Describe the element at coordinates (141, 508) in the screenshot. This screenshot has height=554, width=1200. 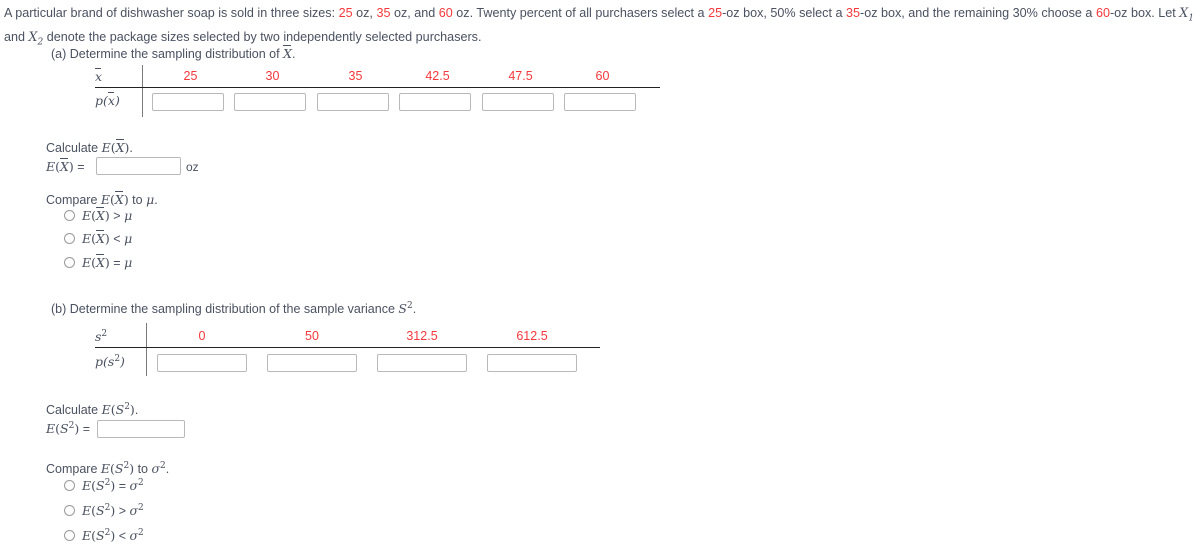
I see `option-b1-sigma-exponent: 2` at that location.